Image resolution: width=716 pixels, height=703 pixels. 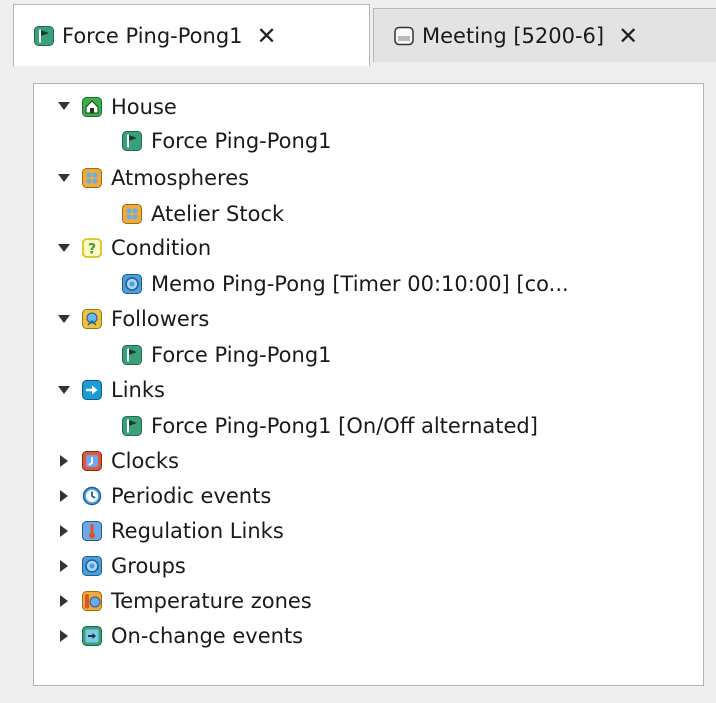 What do you see at coordinates (92, 461) in the screenshot?
I see `clock-icon` at bounding box center [92, 461].